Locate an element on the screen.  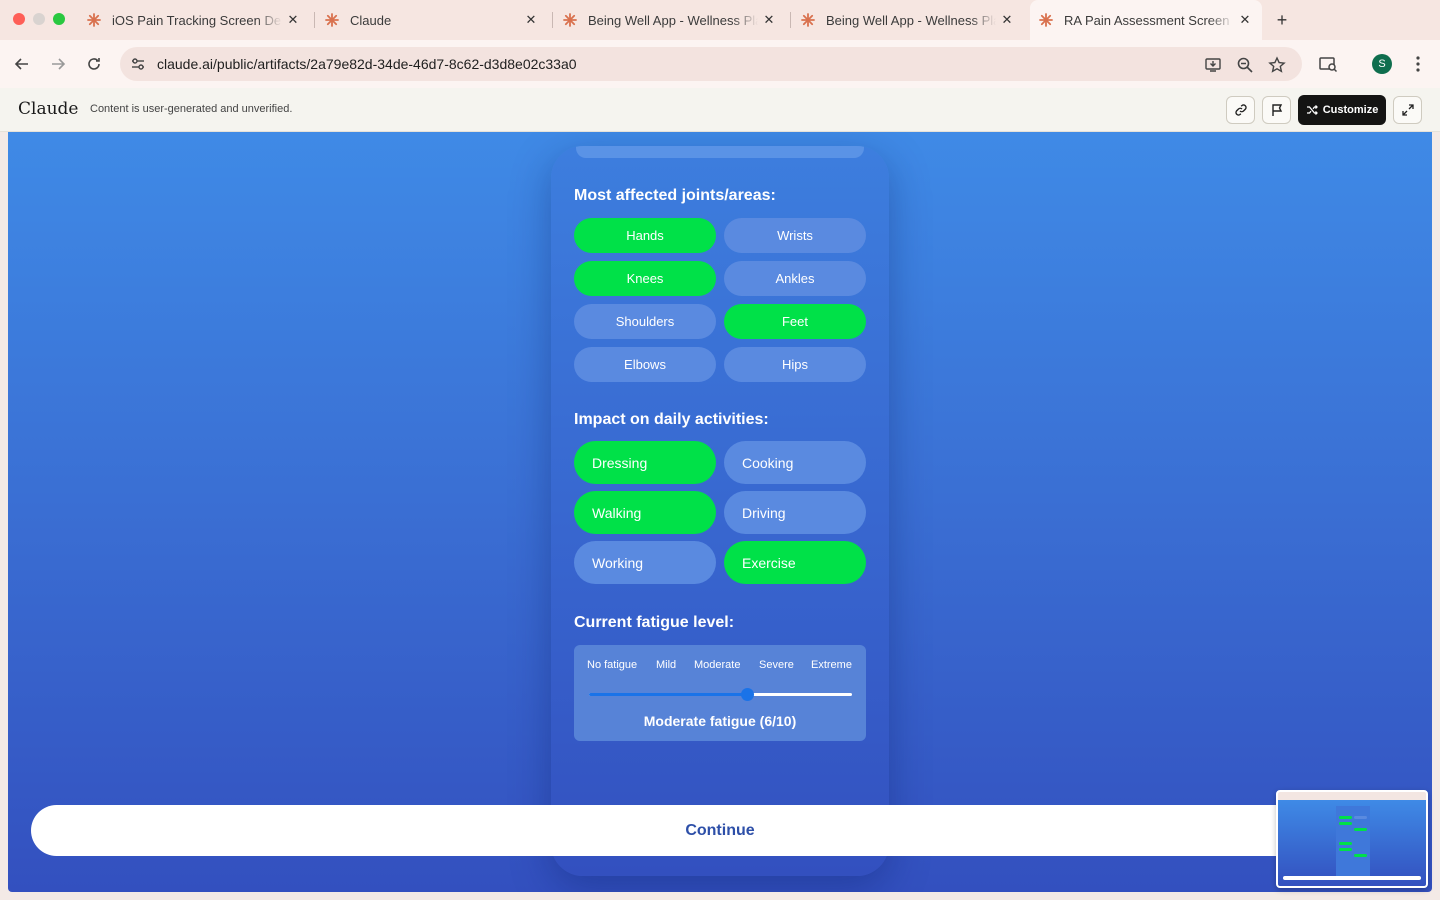
more-menu-icon is located at coordinates (1418, 64).